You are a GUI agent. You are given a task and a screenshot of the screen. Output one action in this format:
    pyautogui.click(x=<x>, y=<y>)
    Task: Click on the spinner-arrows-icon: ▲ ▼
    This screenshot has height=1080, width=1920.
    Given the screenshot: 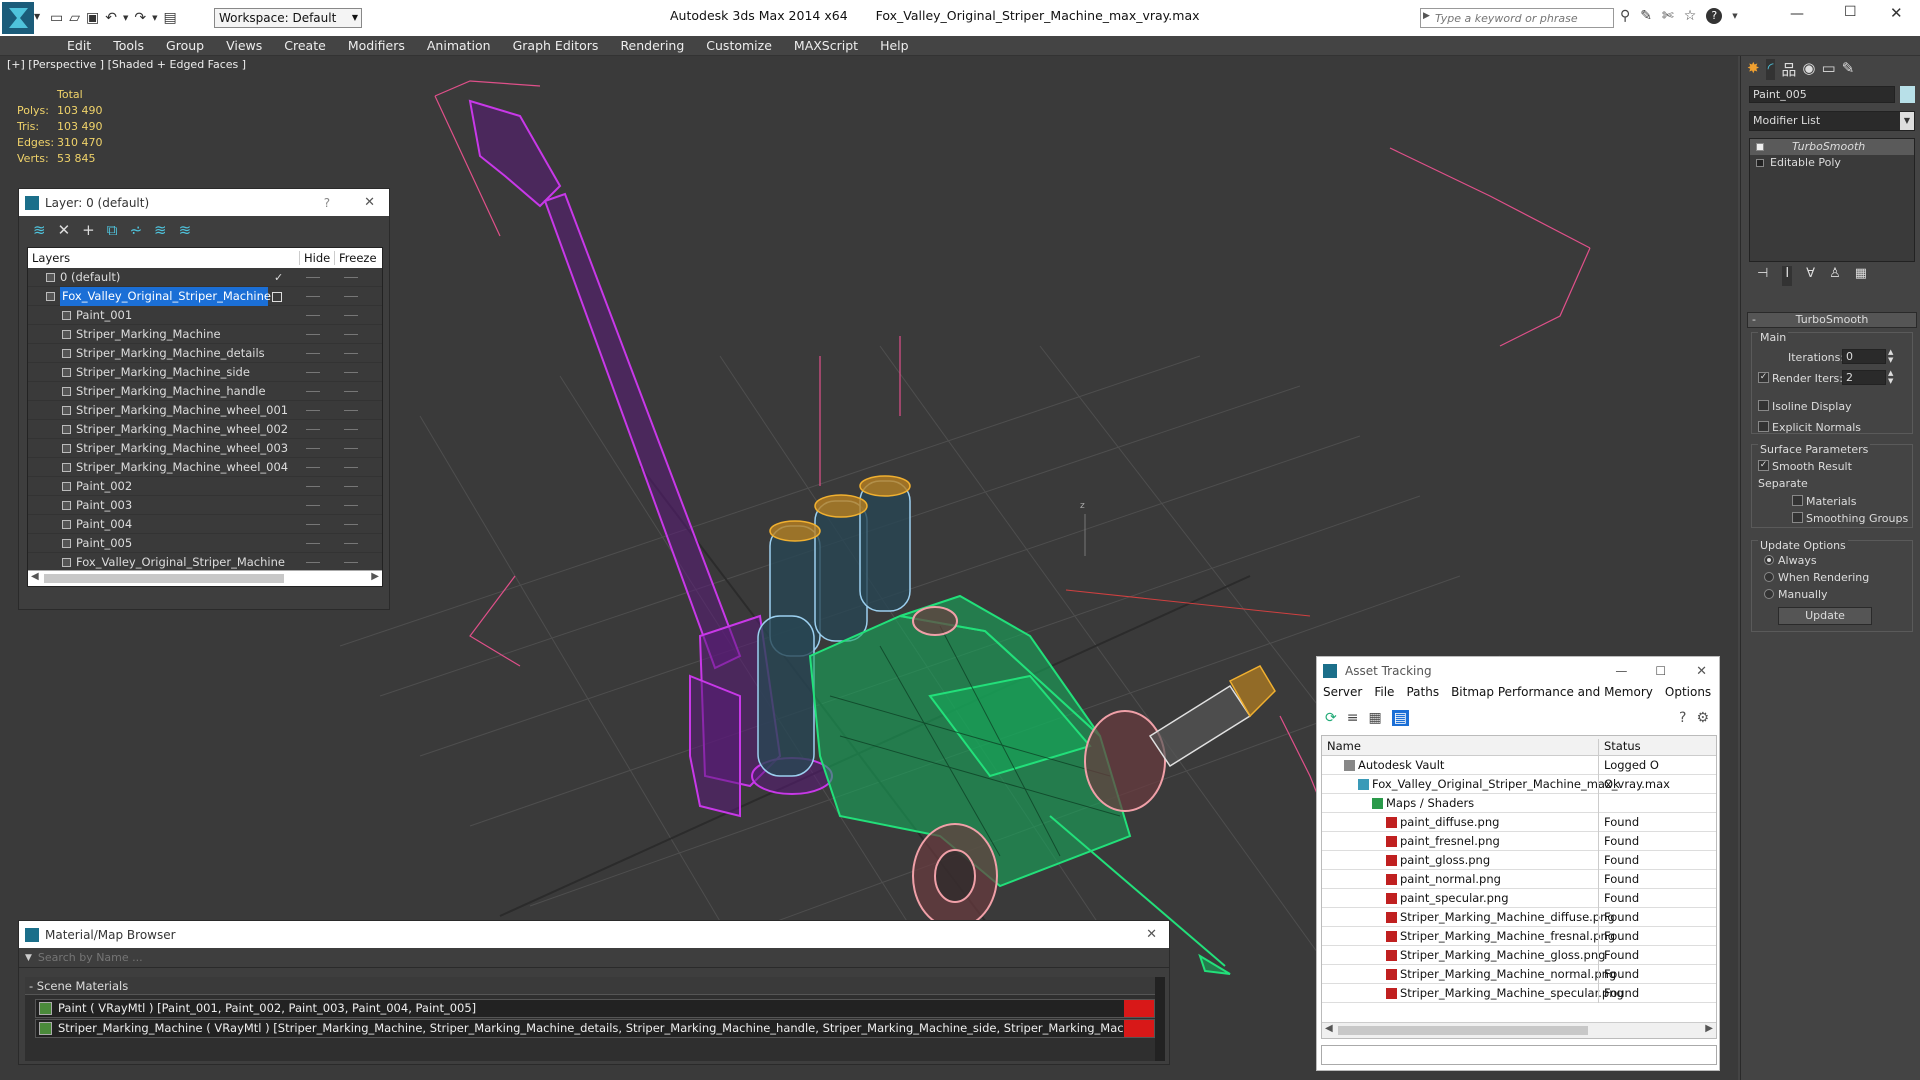 What is the action you would take?
    pyautogui.click(x=1890, y=377)
    